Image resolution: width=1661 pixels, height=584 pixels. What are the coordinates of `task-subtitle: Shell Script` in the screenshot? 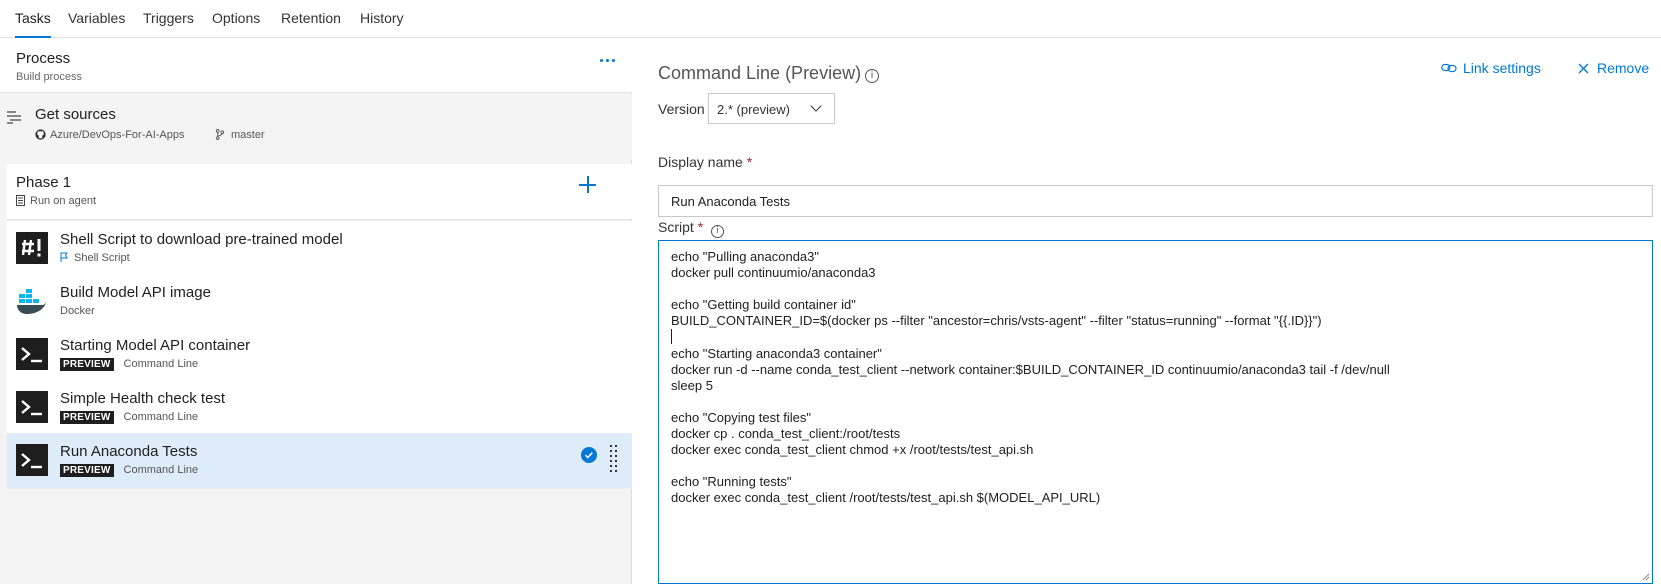 It's located at (95, 258).